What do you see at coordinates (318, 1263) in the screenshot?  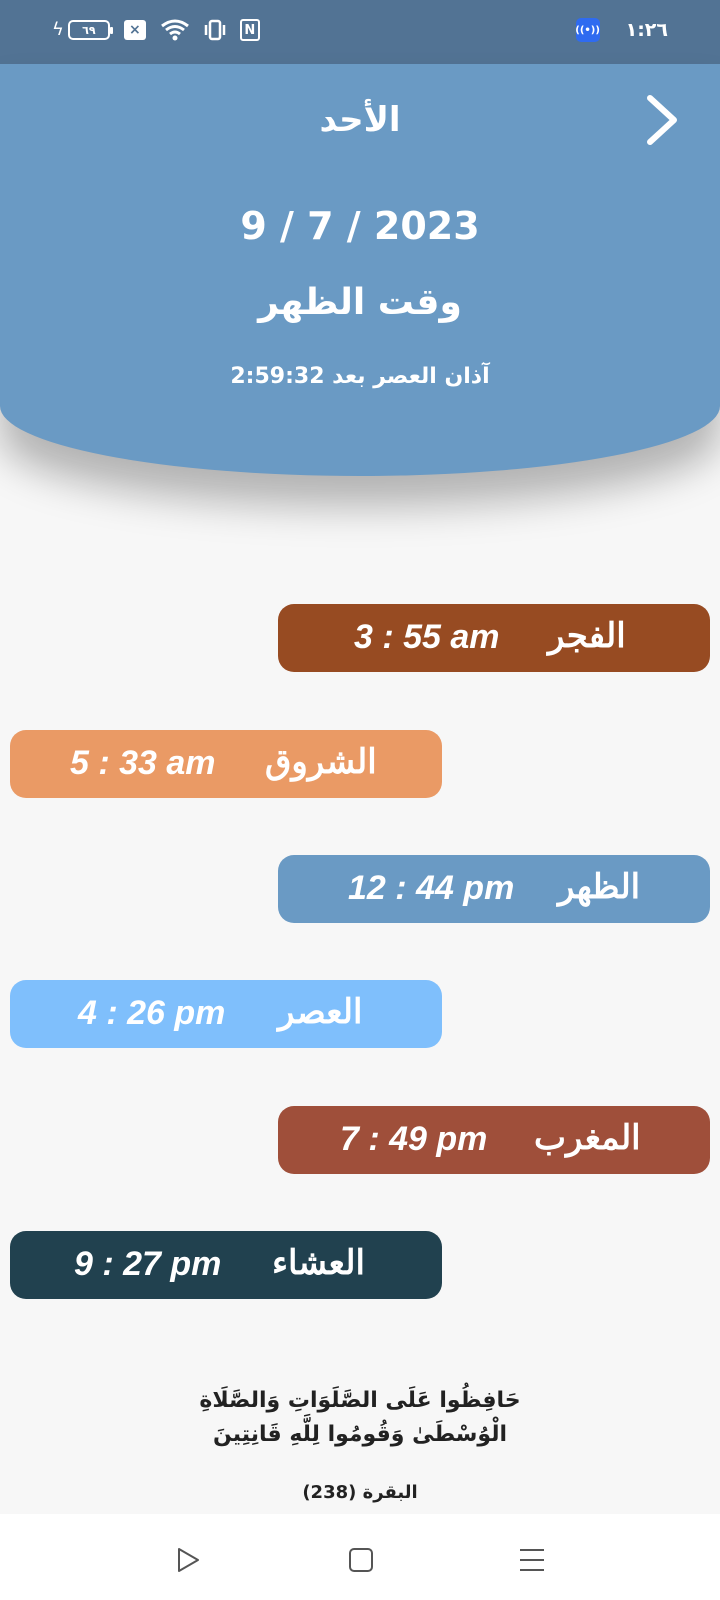 I see `prayer-name: العشاء` at bounding box center [318, 1263].